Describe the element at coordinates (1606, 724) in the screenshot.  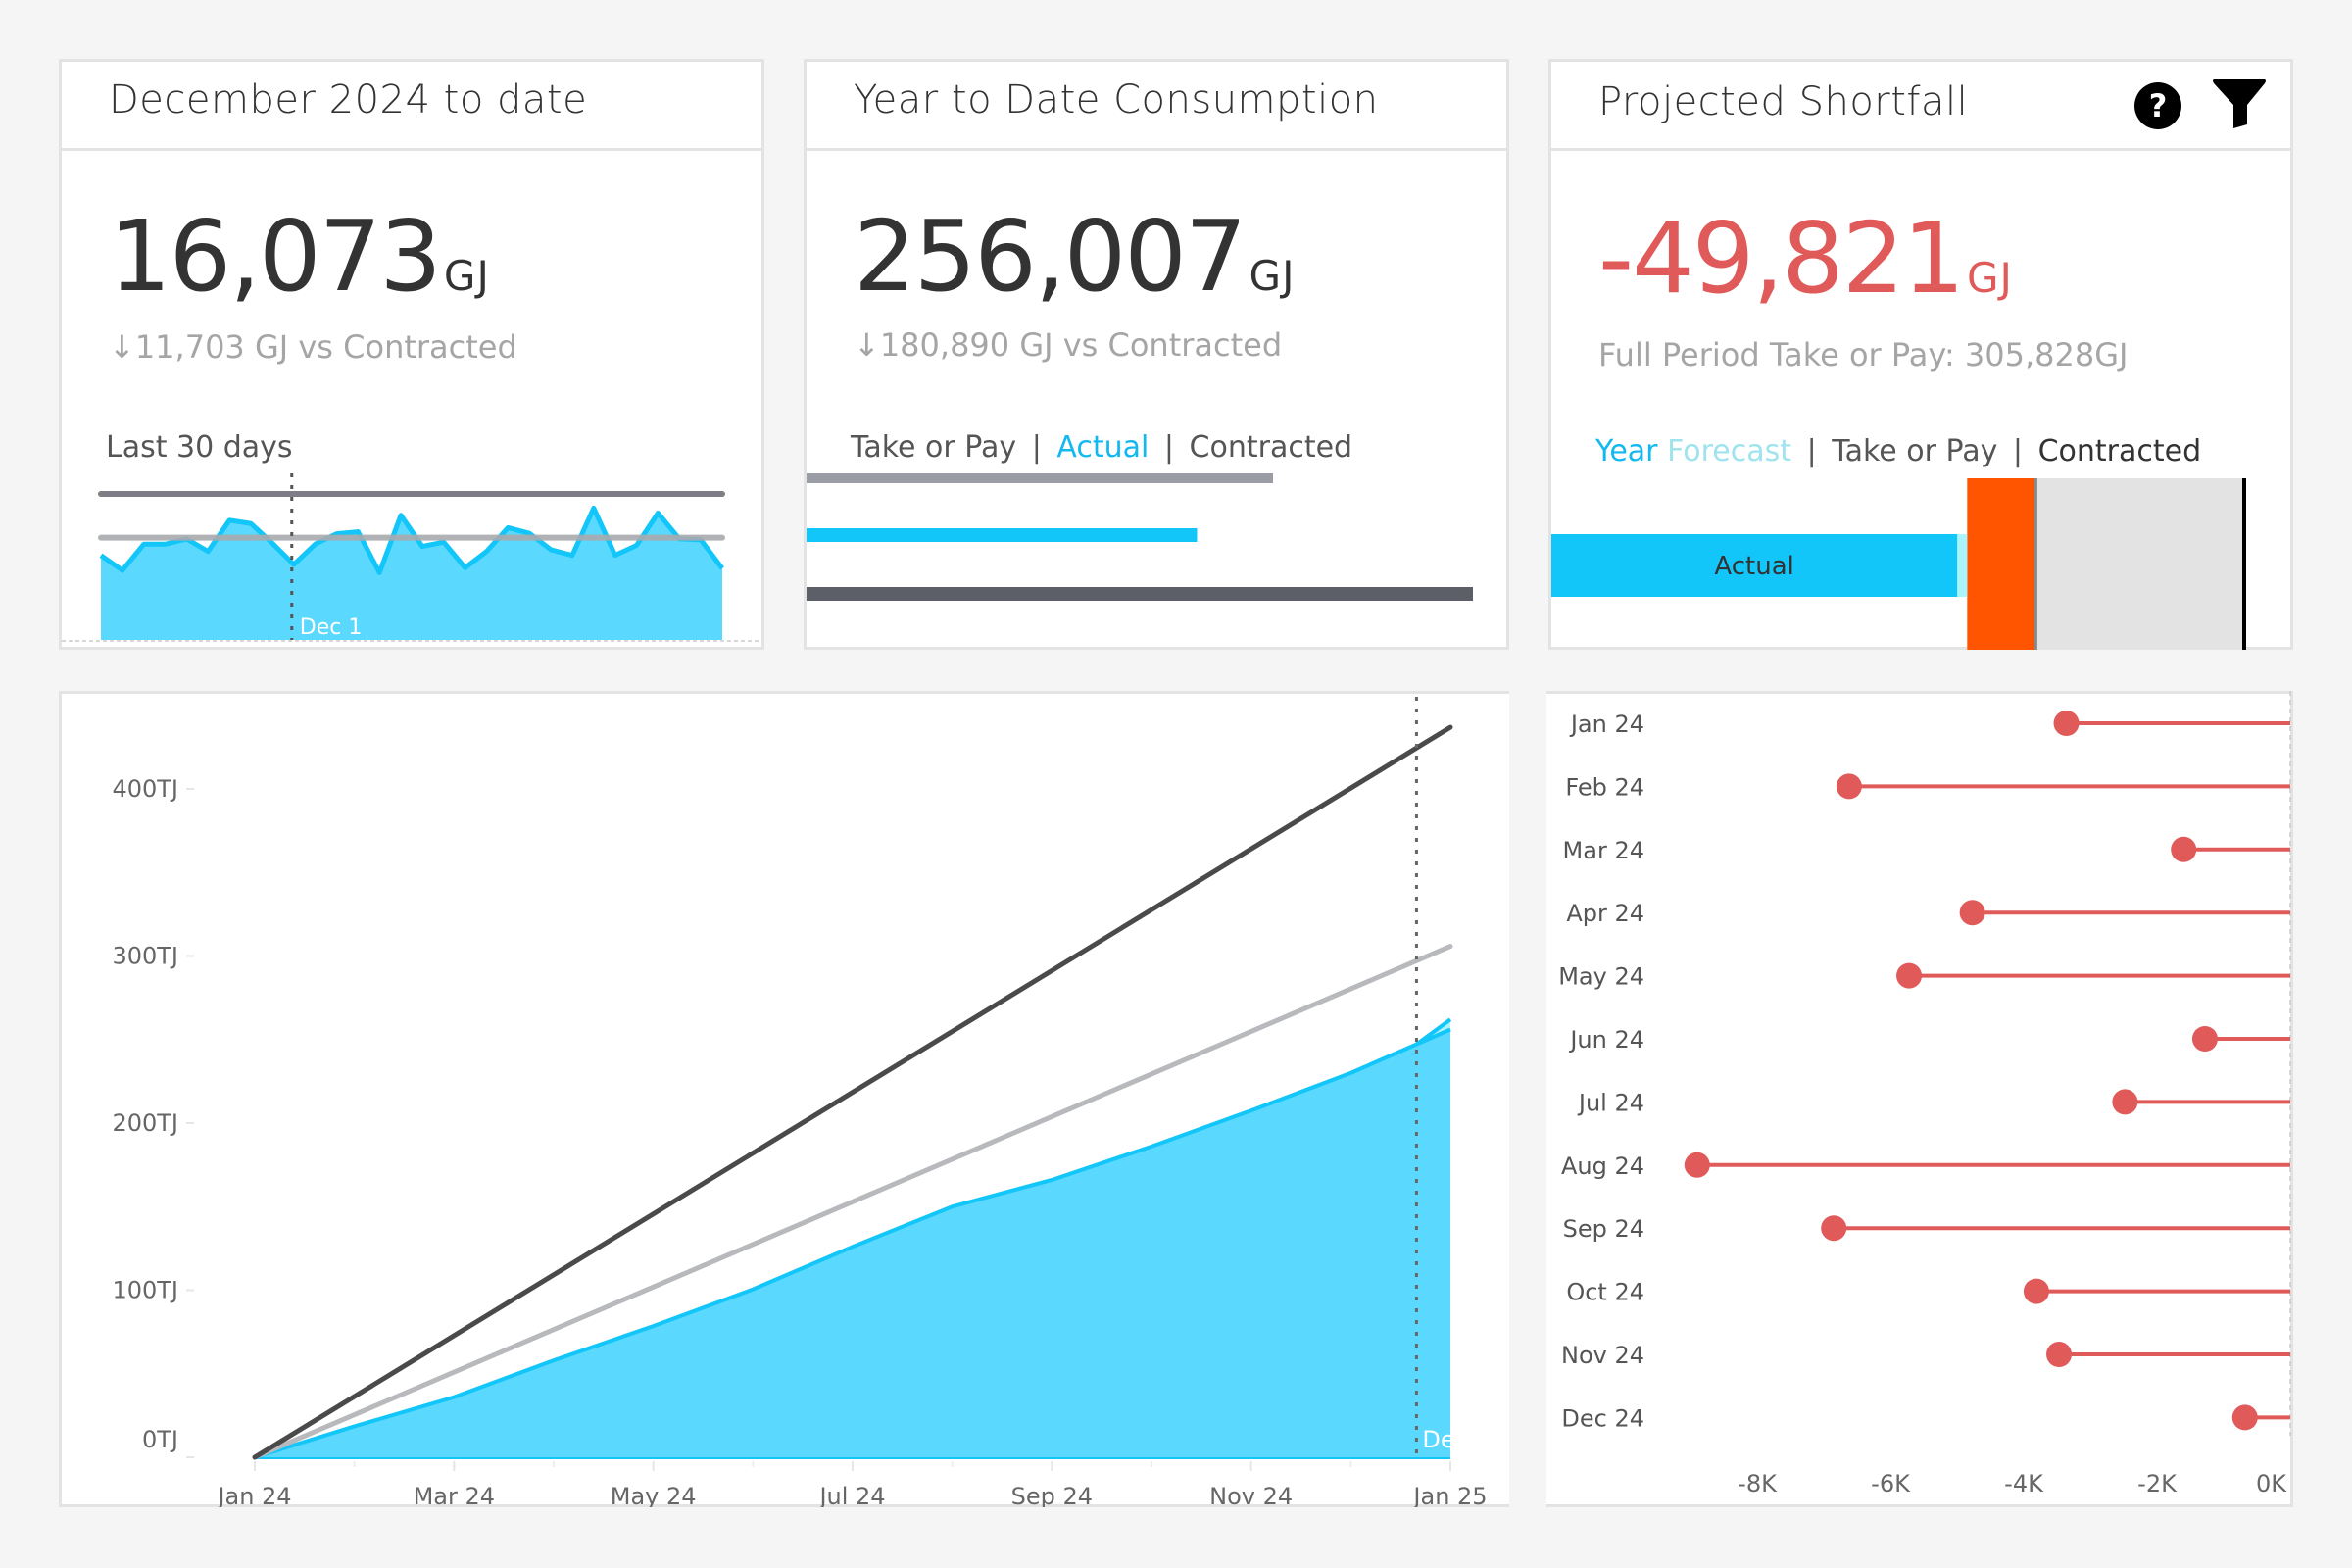
I see `category-label: Jan 24` at that location.